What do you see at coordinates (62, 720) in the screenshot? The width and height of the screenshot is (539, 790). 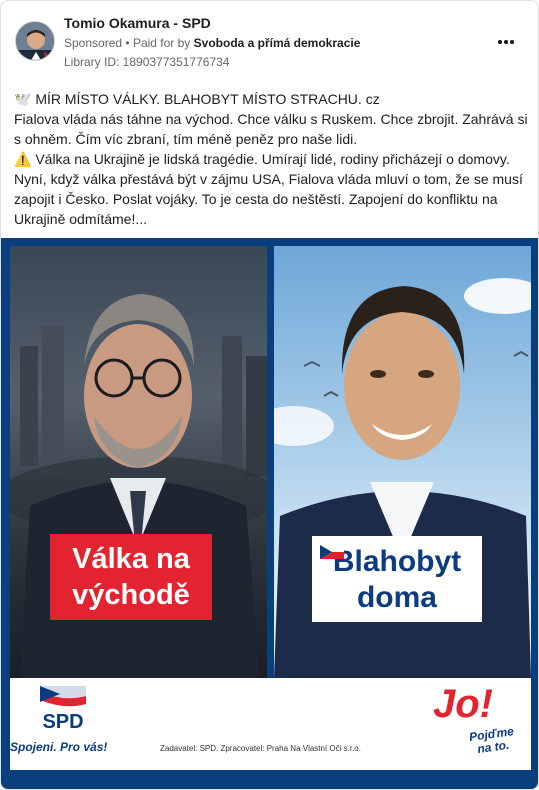 I see `spd-logo-text: SPD` at bounding box center [62, 720].